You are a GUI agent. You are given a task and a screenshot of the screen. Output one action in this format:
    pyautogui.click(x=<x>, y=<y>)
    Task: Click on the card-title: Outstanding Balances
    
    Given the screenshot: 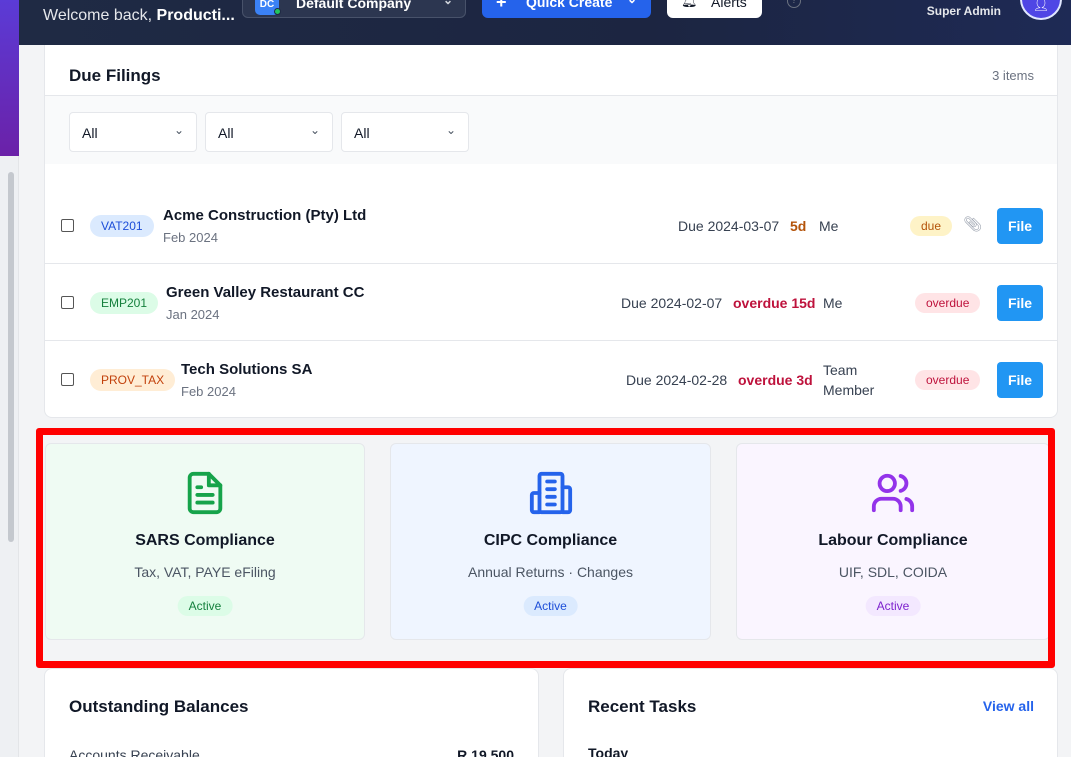 What is the action you would take?
    pyautogui.click(x=159, y=706)
    